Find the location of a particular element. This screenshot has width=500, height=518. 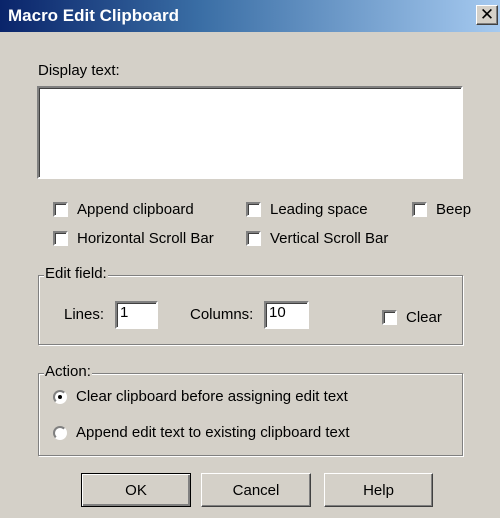

cancel-button: Cancel is located at coordinates (256, 490).